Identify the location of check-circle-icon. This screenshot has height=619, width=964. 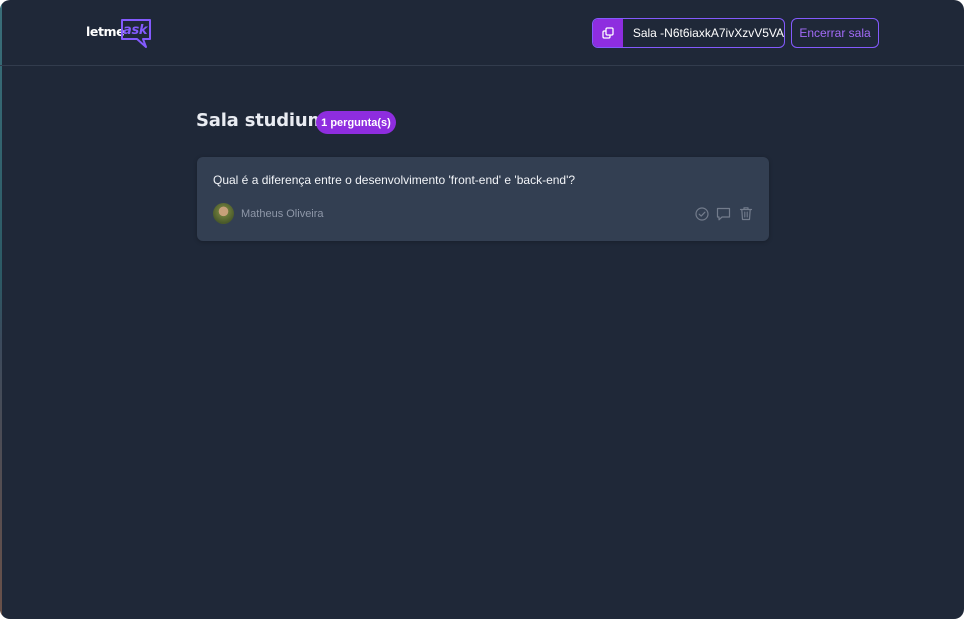
(701, 213).